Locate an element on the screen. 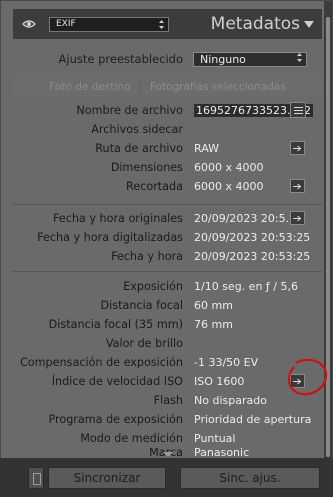 The image size is (333, 497). preset-row: Ajuste preestablecido Ninguno is located at coordinates (167, 59).